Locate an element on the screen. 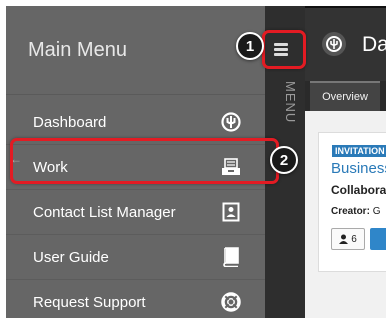 The height and width of the screenshot is (324, 392). highlight-hamburger is located at coordinates (284, 49).